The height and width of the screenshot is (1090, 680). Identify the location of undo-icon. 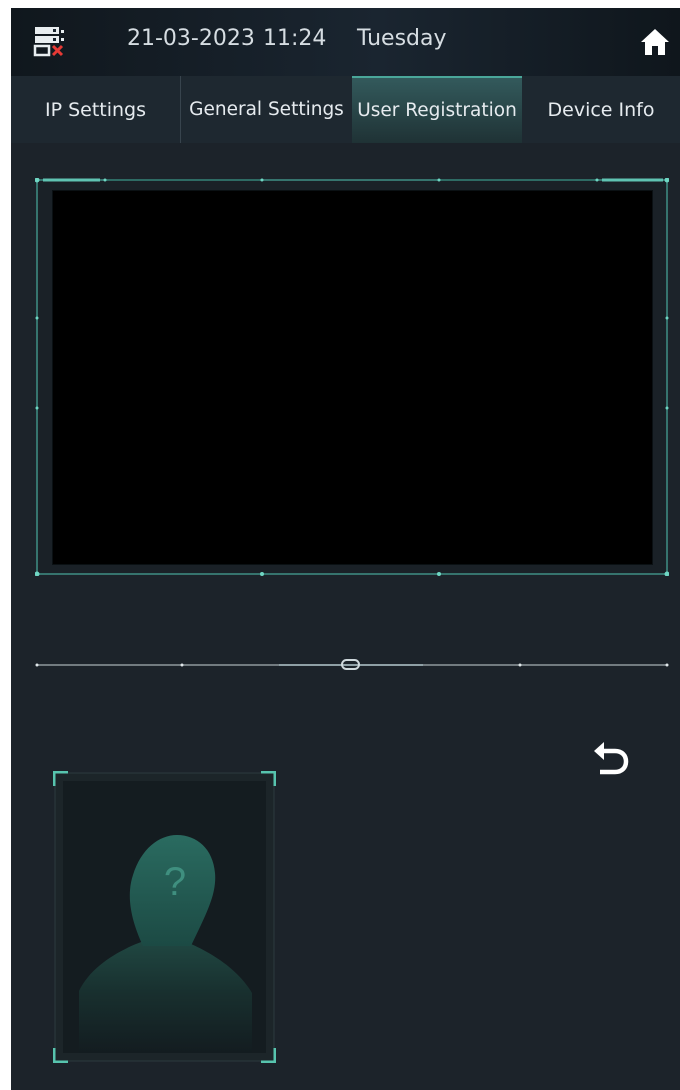
(611, 755).